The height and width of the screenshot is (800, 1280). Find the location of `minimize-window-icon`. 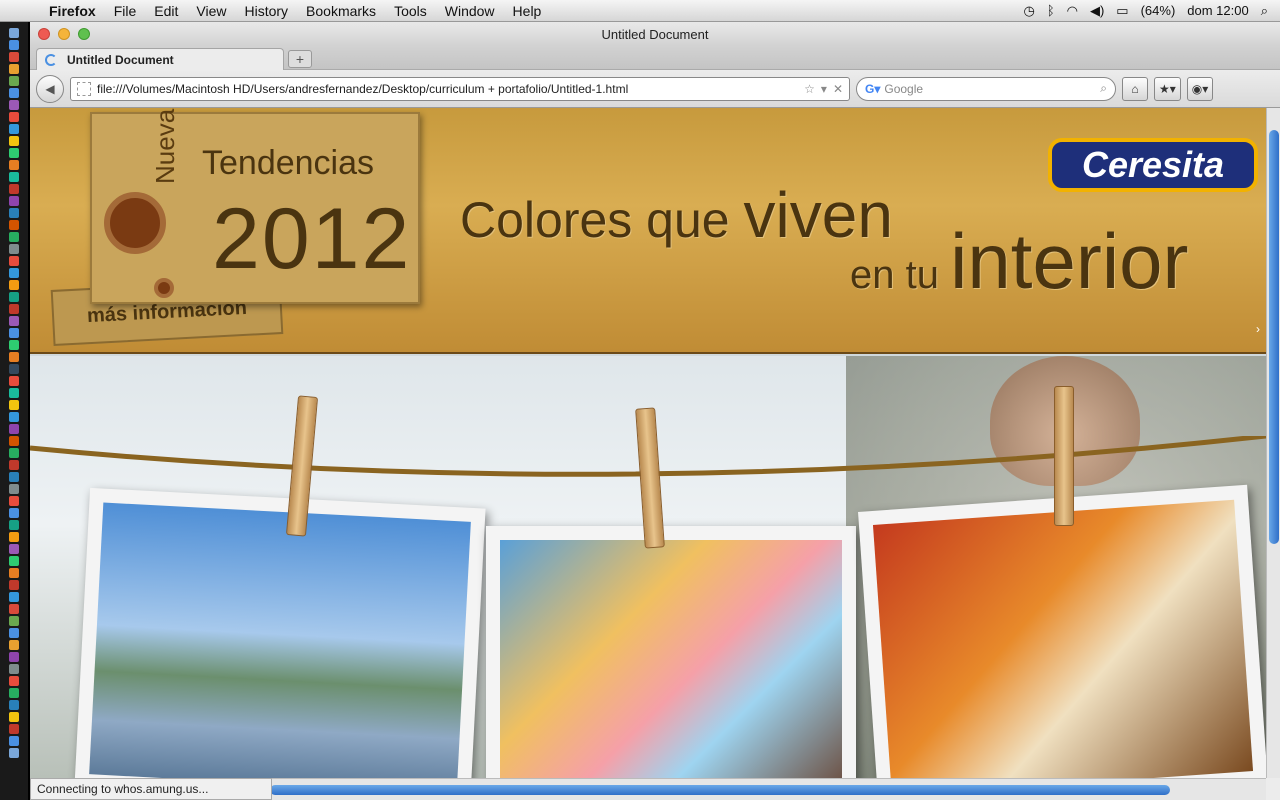

minimize-window-icon is located at coordinates (64, 34).